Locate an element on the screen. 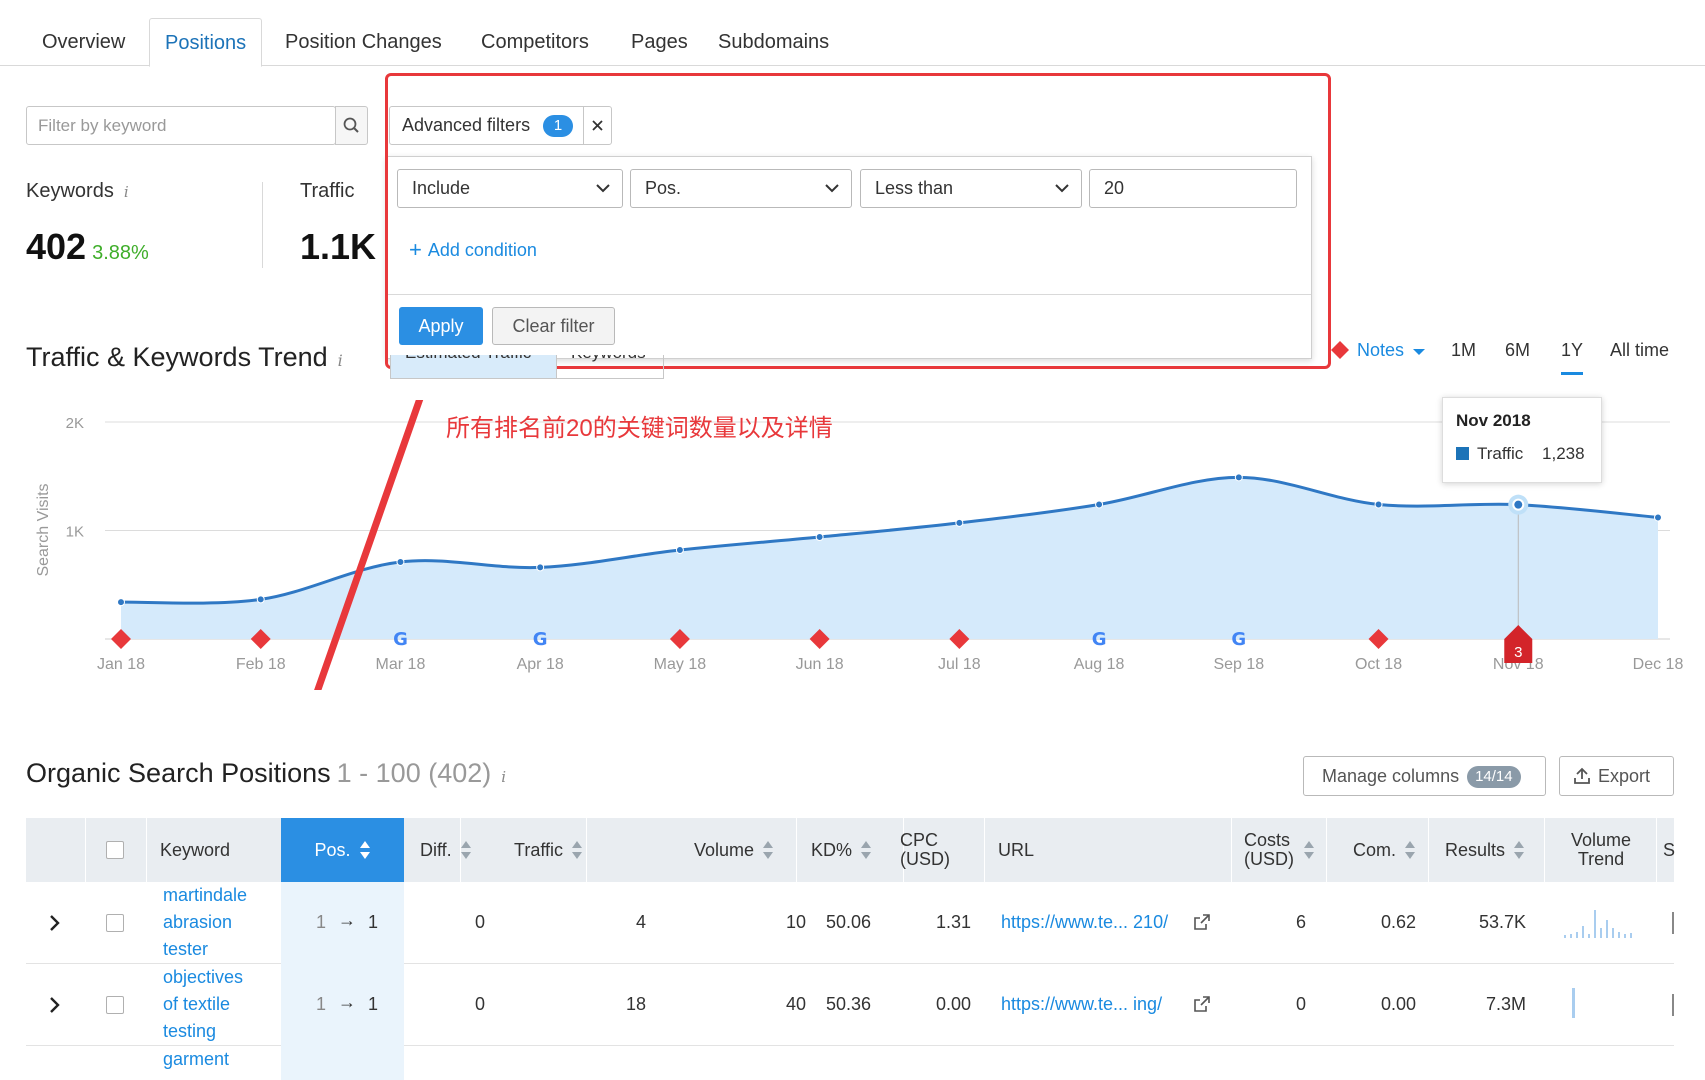 The image size is (1705, 1080). tab-competitors: Competitors is located at coordinates (535, 42).